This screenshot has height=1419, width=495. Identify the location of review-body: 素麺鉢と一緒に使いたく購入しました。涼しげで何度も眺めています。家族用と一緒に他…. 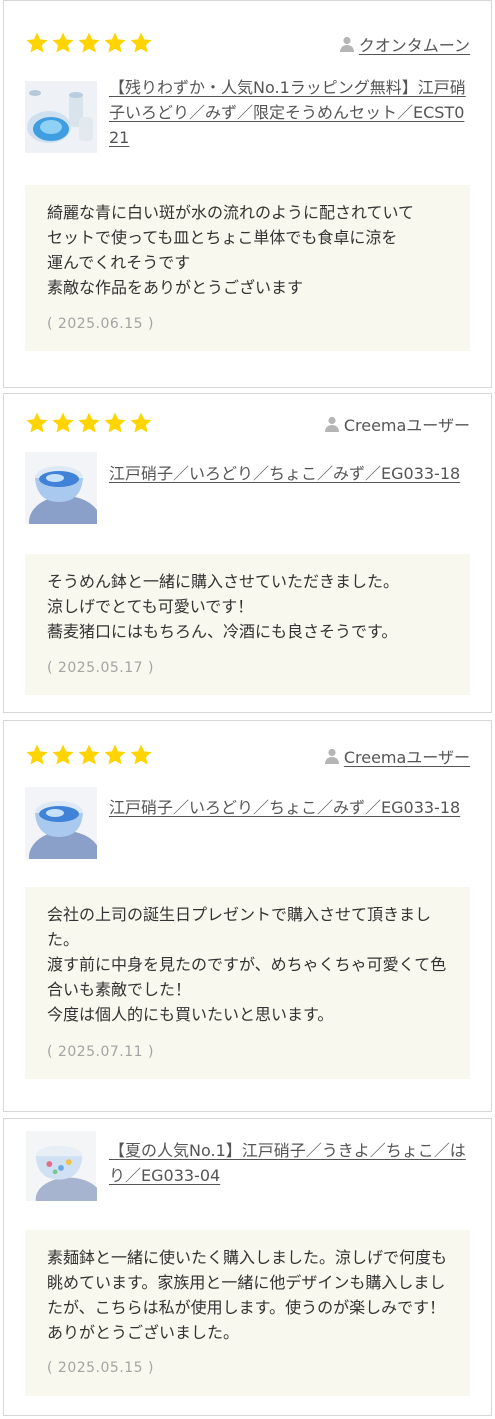
(247, 1313).